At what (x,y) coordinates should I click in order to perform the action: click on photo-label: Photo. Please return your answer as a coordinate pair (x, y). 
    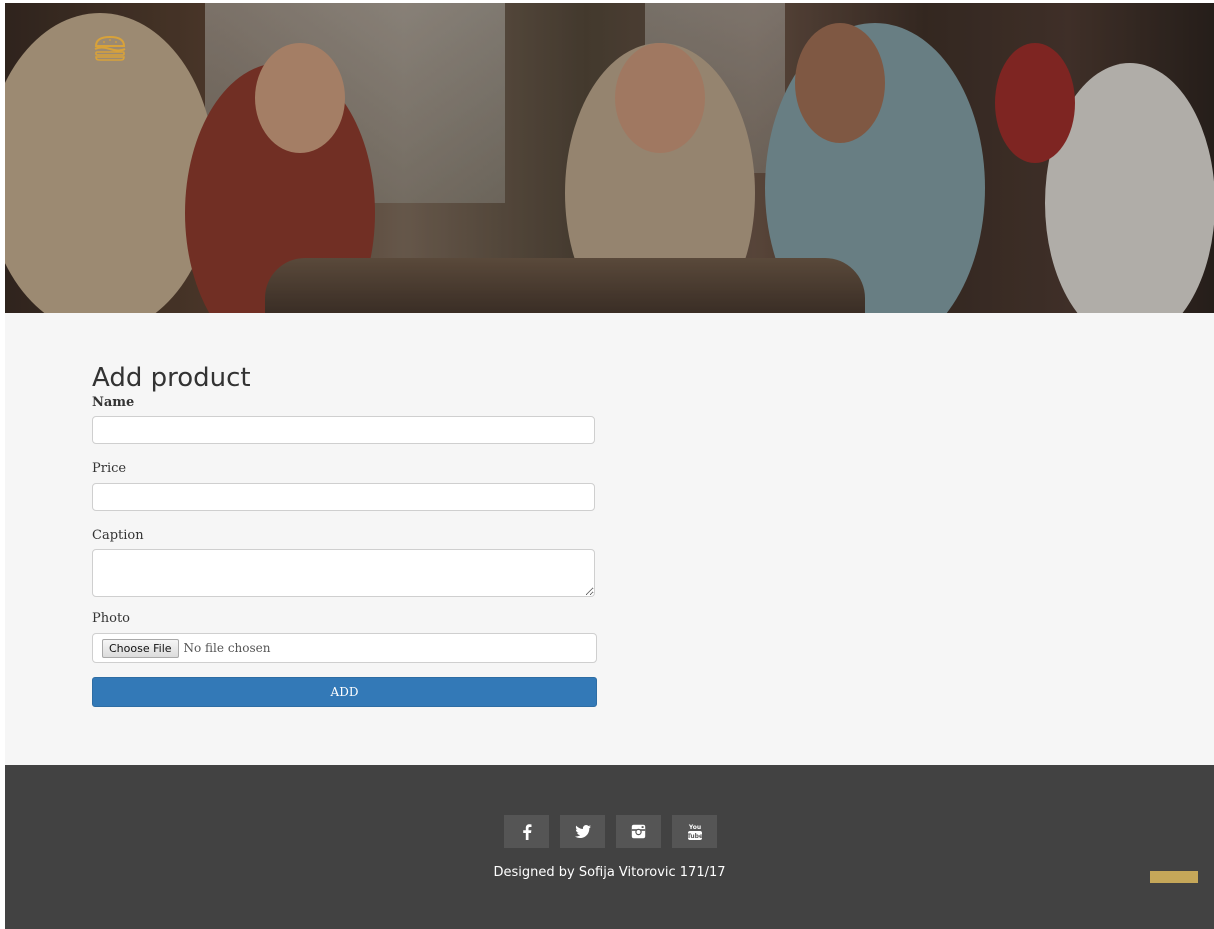
    Looking at the image, I should click on (111, 618).